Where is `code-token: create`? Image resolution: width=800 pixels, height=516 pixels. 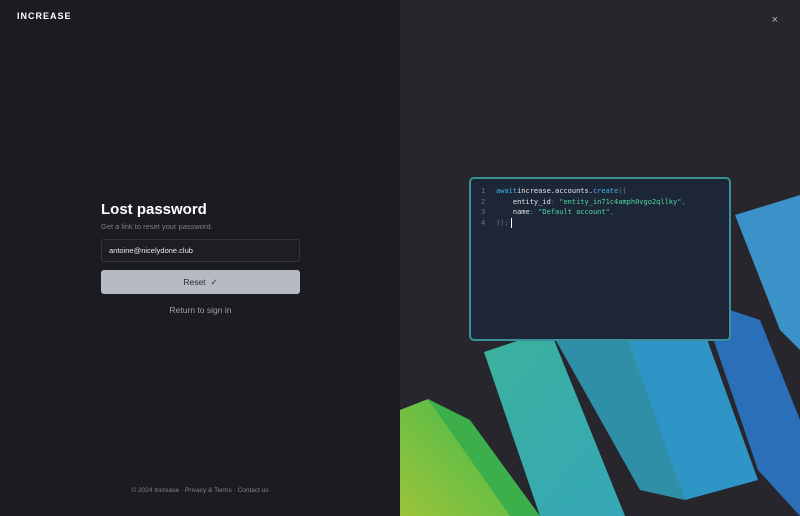
code-token: create is located at coordinates (605, 191).